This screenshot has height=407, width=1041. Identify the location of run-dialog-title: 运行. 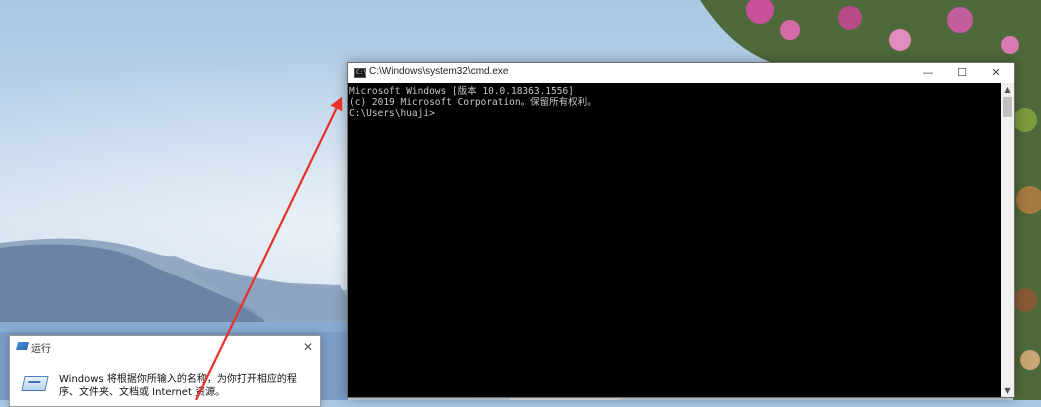
(41, 349).